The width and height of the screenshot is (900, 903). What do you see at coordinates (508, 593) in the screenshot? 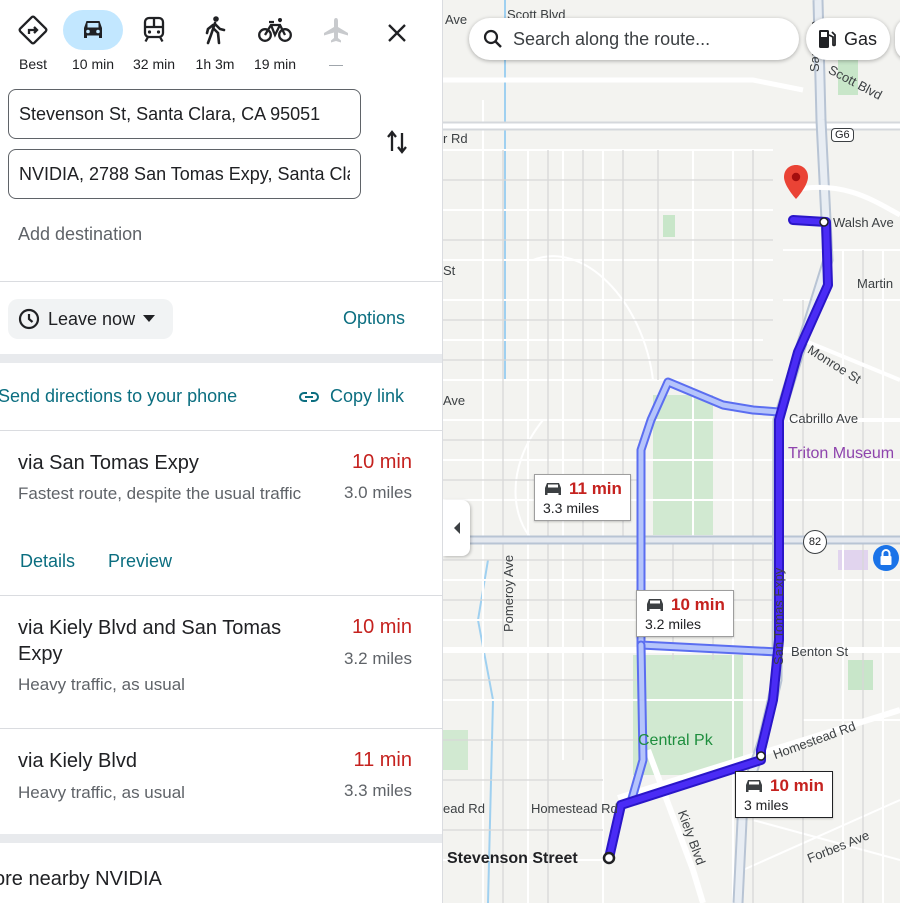
I see `map-label: Pomeroy Ave` at bounding box center [508, 593].